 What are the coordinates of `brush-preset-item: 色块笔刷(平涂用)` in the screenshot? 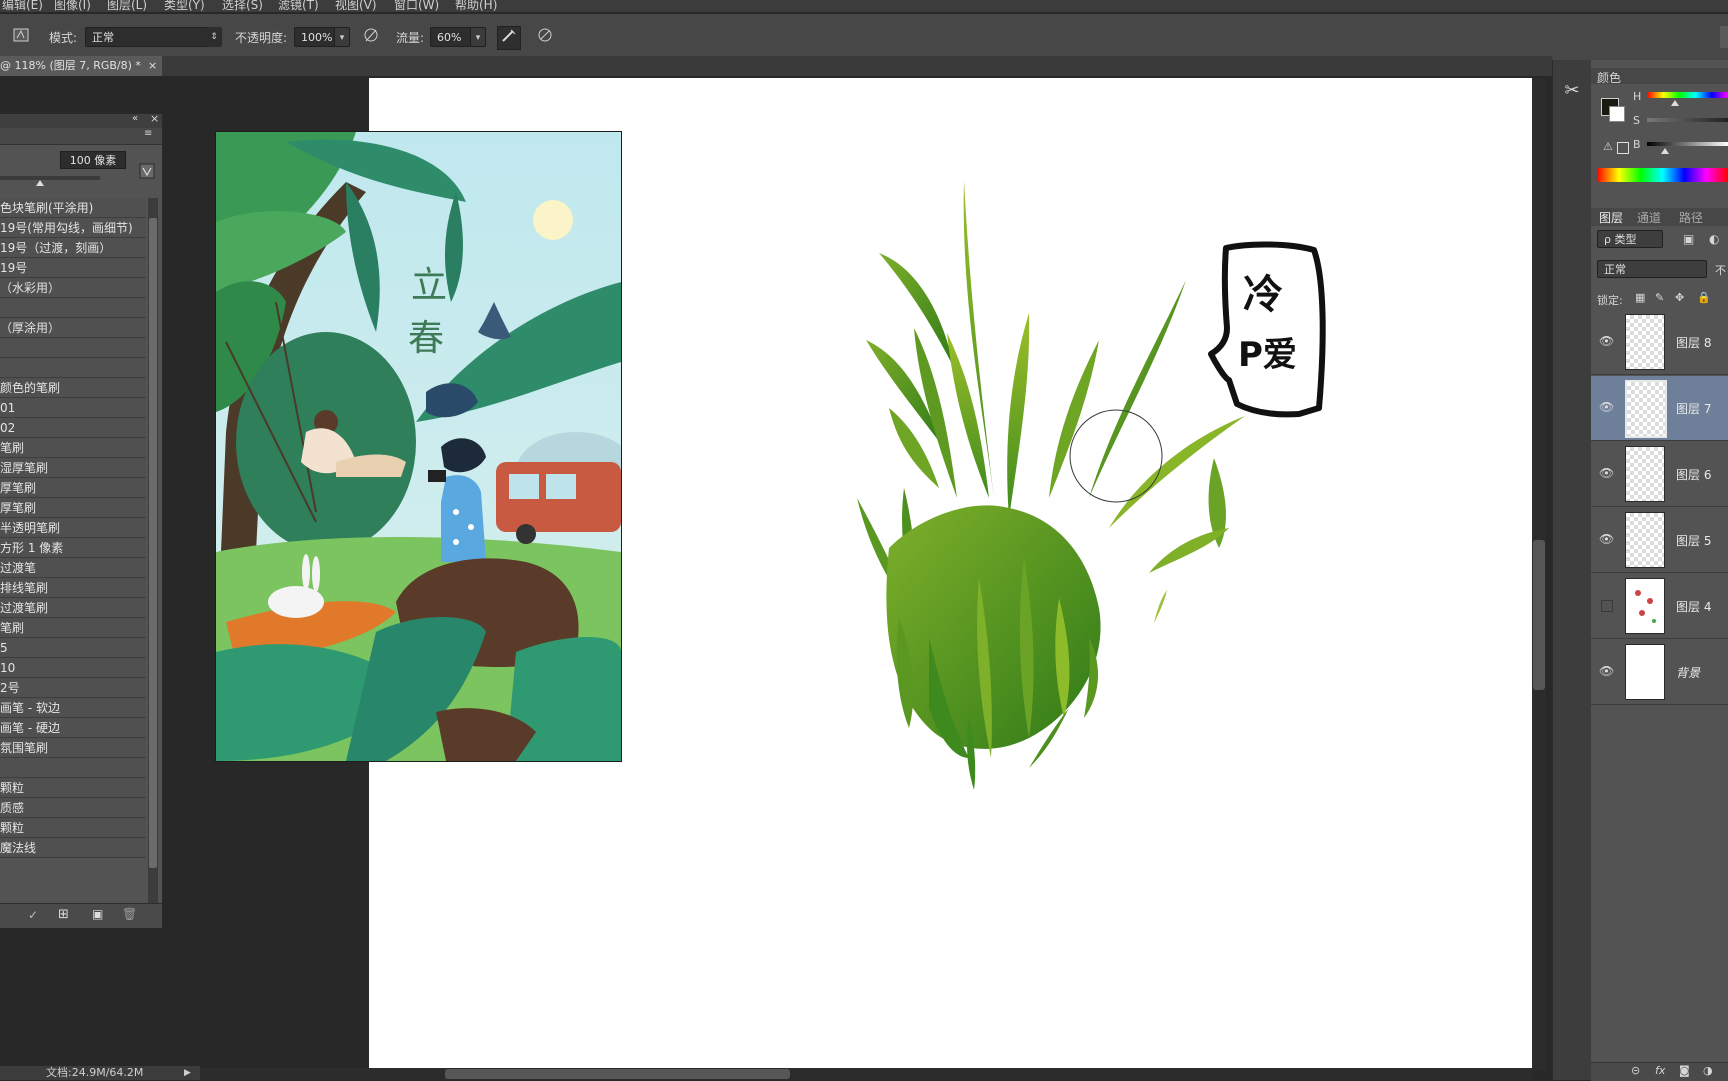 It's located at (73, 208).